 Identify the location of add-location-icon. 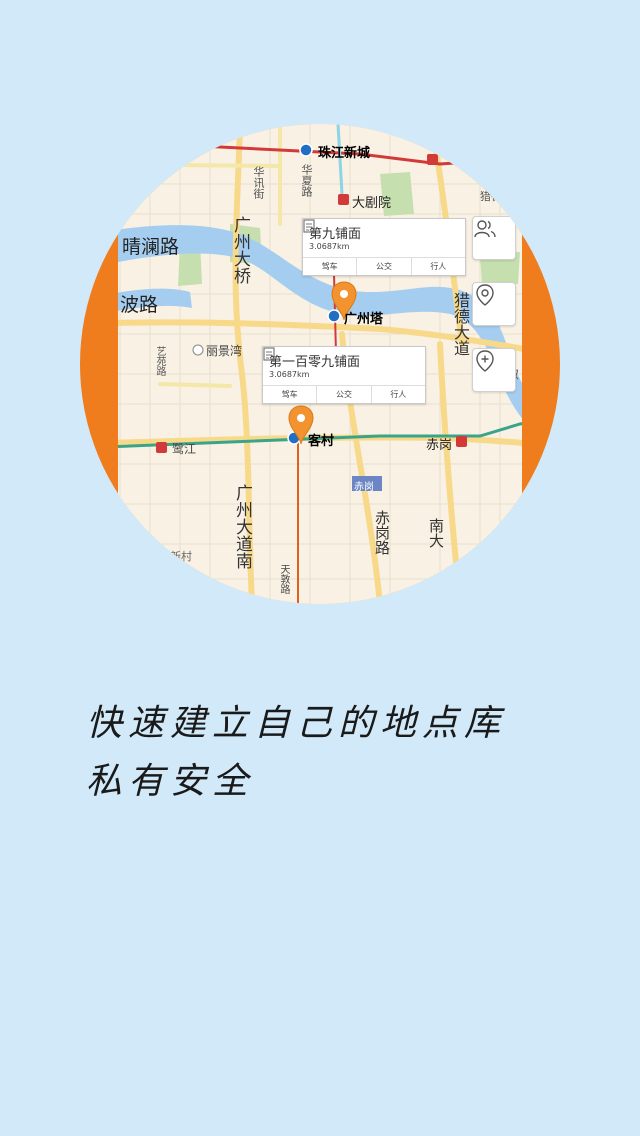
(485, 361).